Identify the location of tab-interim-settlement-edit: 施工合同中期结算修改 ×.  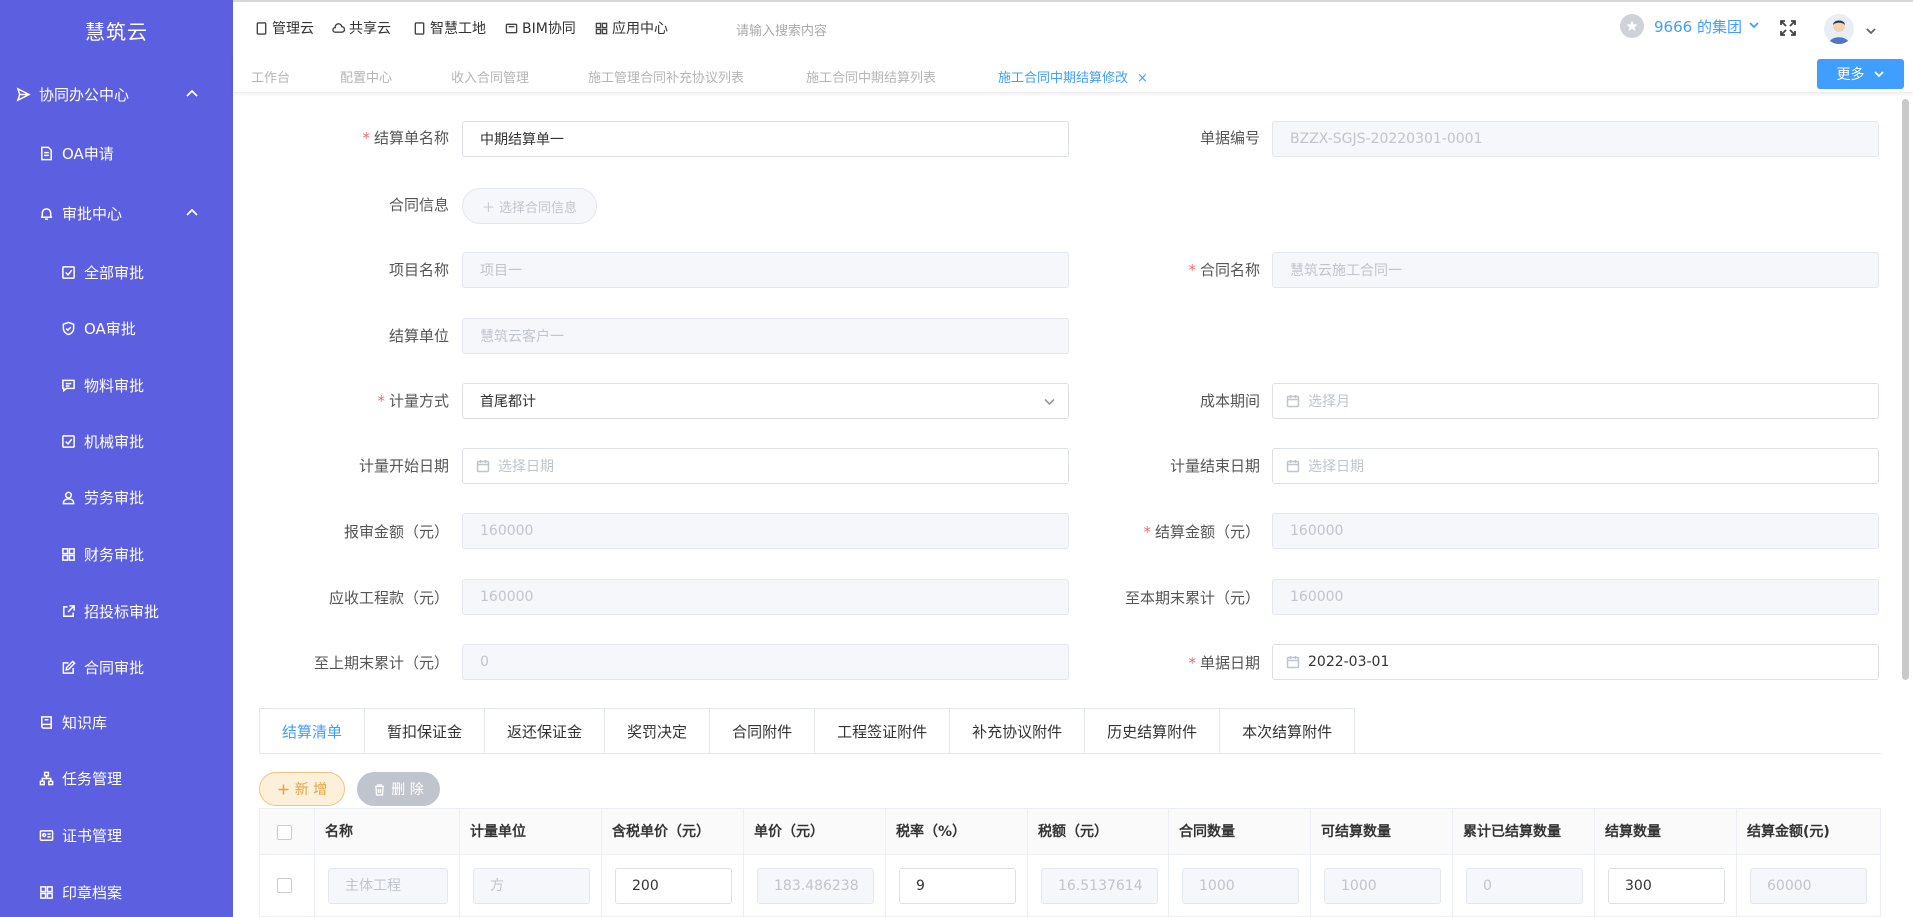
(1073, 76).